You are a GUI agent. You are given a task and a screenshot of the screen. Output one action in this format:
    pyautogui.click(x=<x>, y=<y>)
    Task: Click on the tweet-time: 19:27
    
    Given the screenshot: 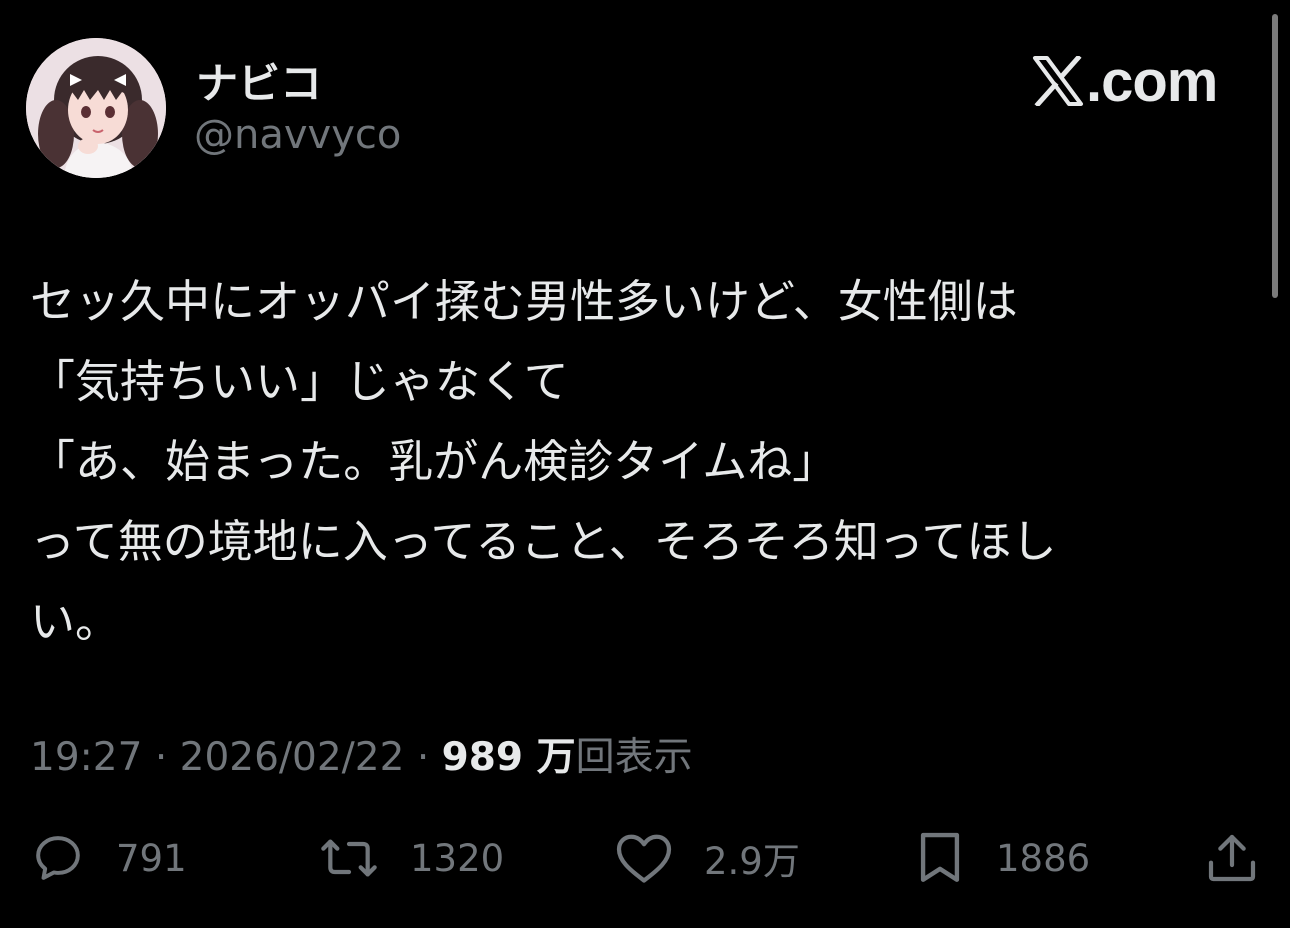 What is the action you would take?
    pyautogui.click(x=86, y=757)
    